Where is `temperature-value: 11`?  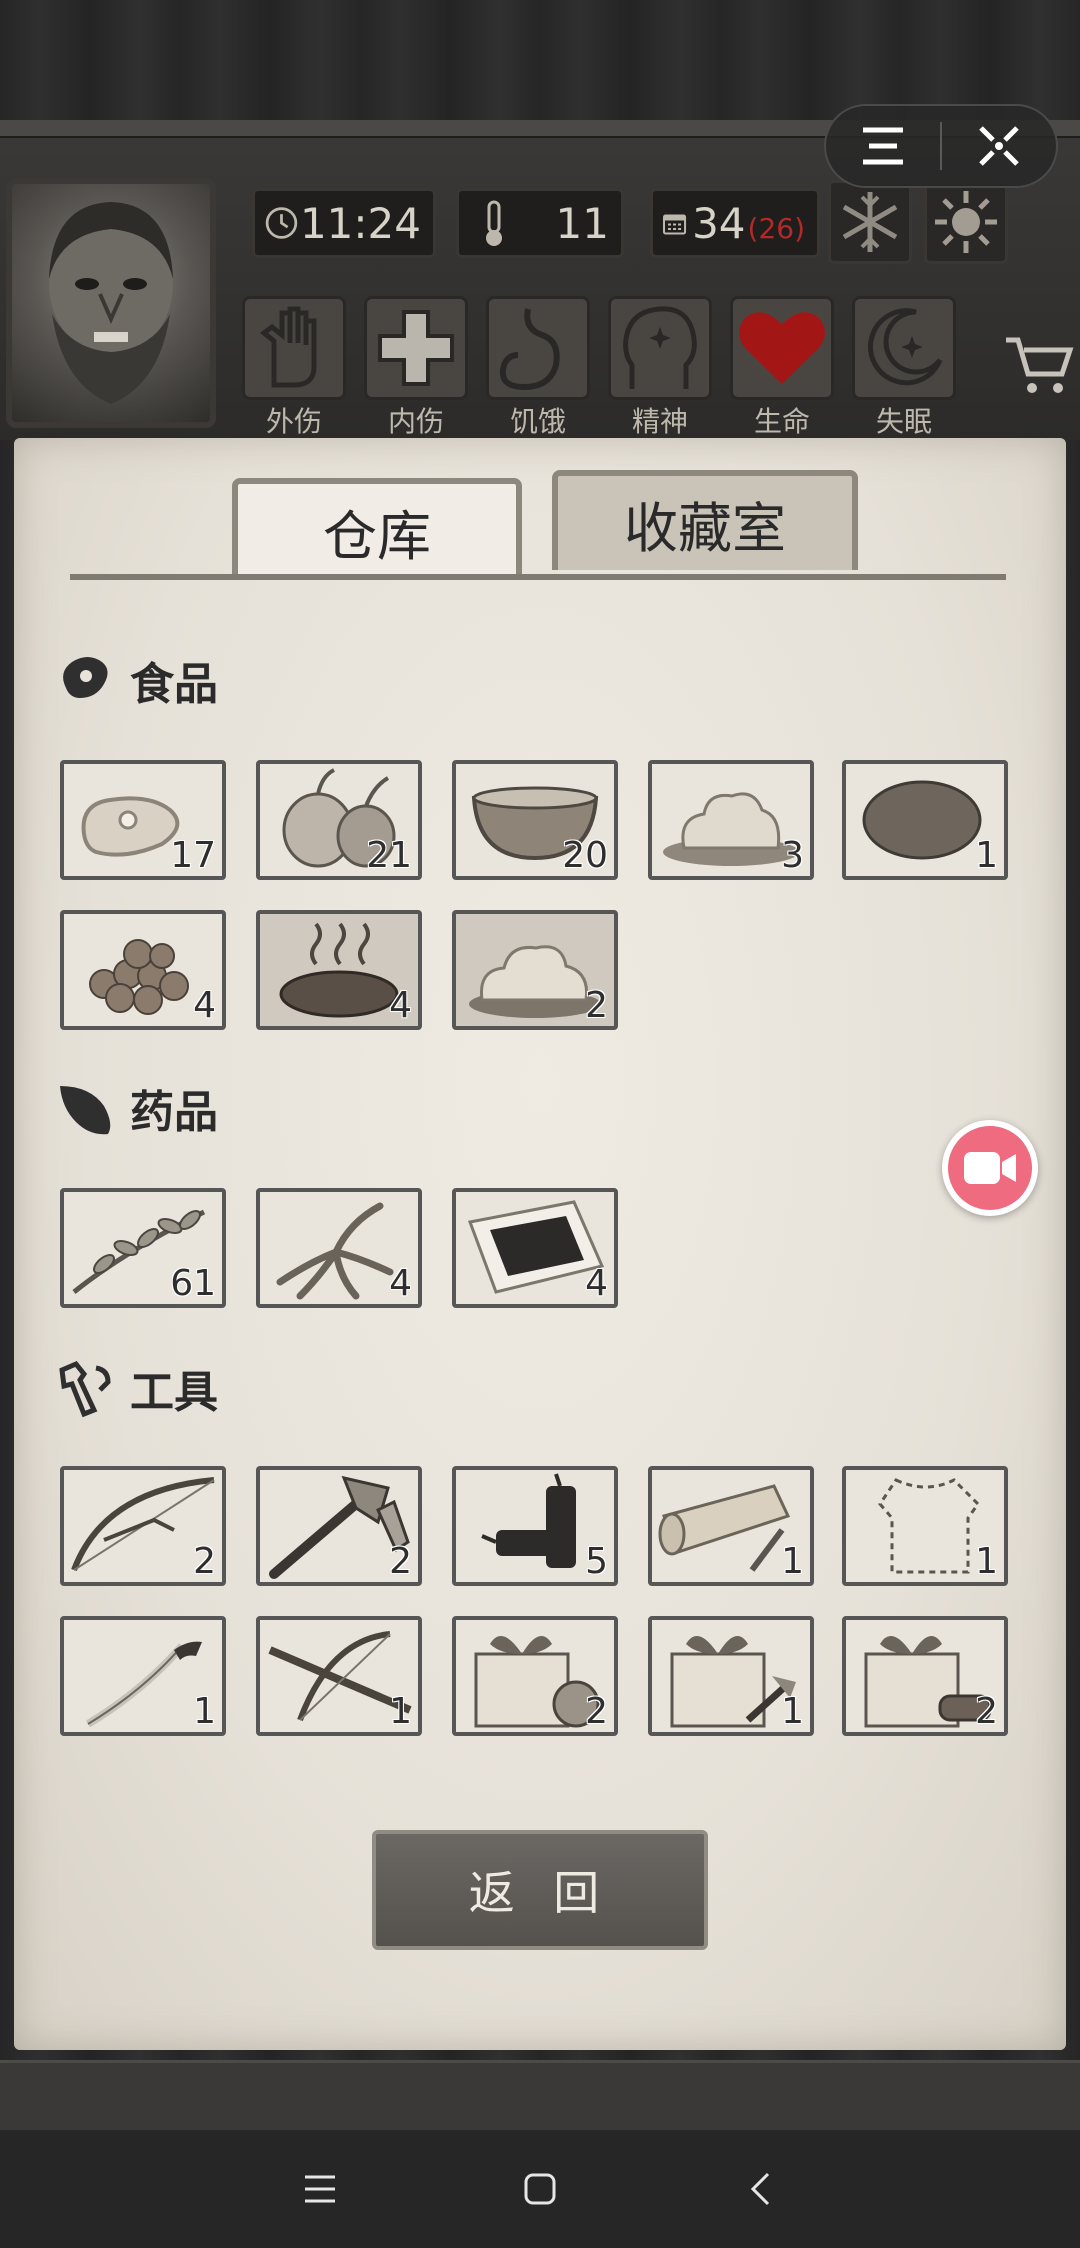 temperature-value: 11 is located at coordinates (582, 223).